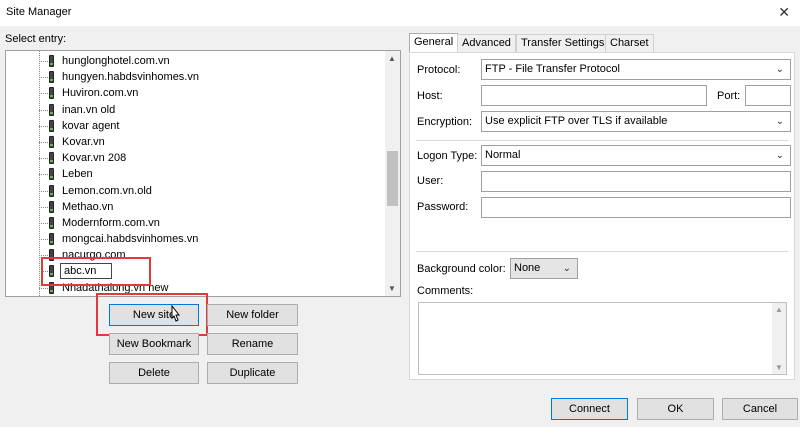 Image resolution: width=800 pixels, height=427 pixels. I want to click on ok-button: OK, so click(675, 409).